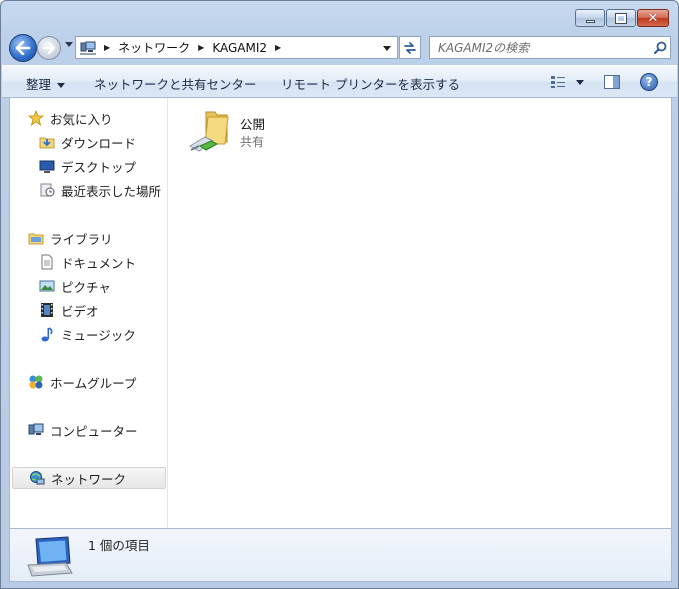 The image size is (679, 589). I want to click on maximize-button, so click(621, 18).